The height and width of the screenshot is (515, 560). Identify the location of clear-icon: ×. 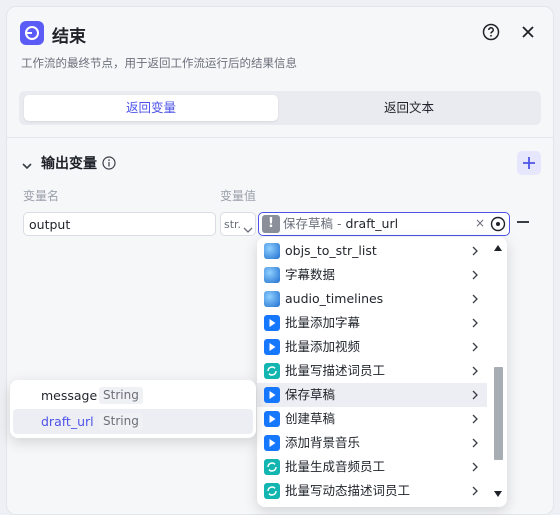
(480, 223).